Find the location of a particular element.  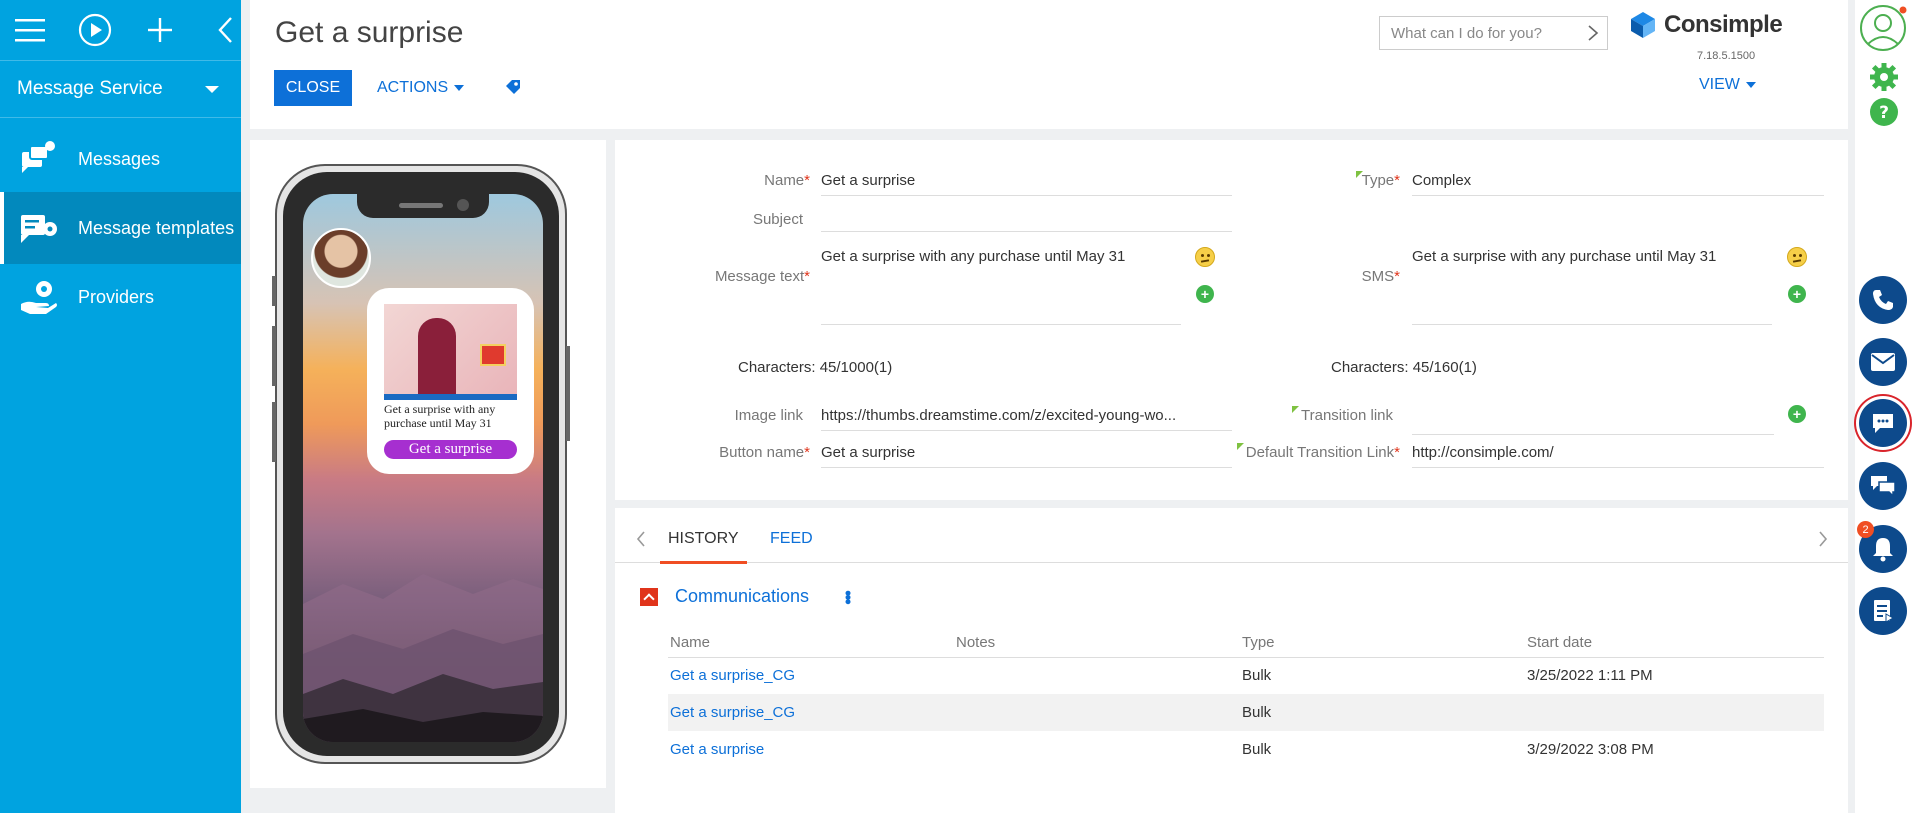

sidebar-item-label: Messages is located at coordinates (119, 158).